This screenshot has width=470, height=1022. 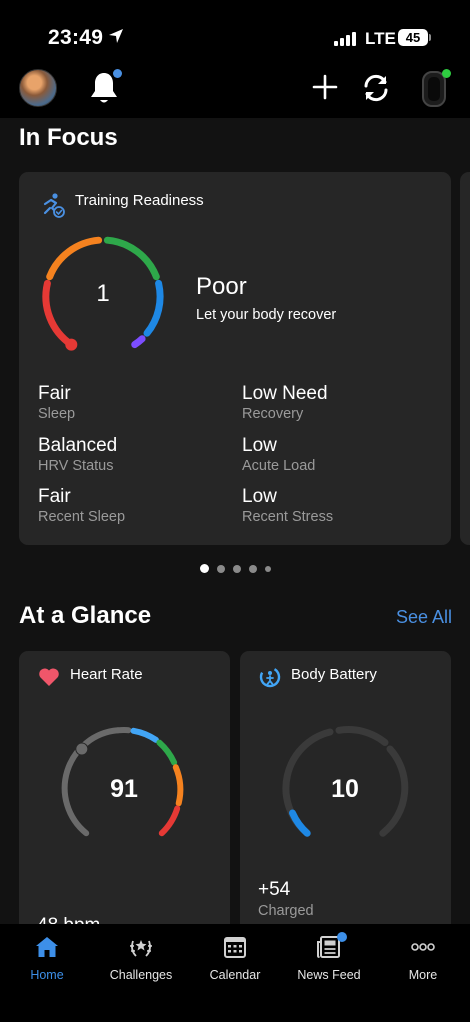 I want to click on gauge-segment-orange, so click(x=74, y=258).